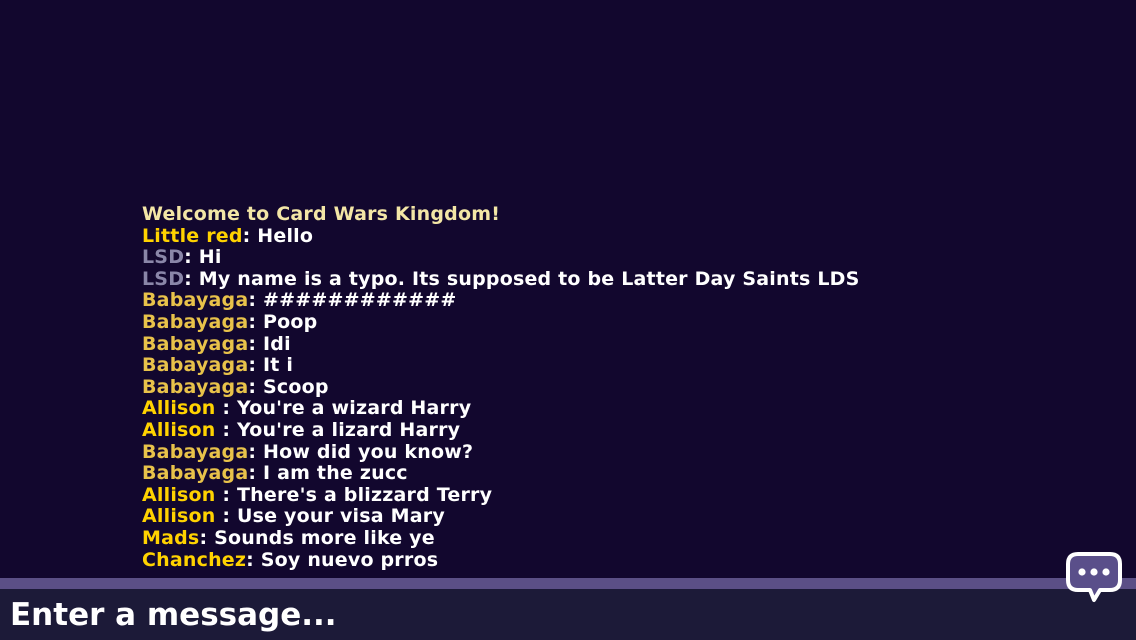 This screenshot has width=1136, height=640. What do you see at coordinates (340, 516) in the screenshot?
I see `message-text: Use your visa Mary` at bounding box center [340, 516].